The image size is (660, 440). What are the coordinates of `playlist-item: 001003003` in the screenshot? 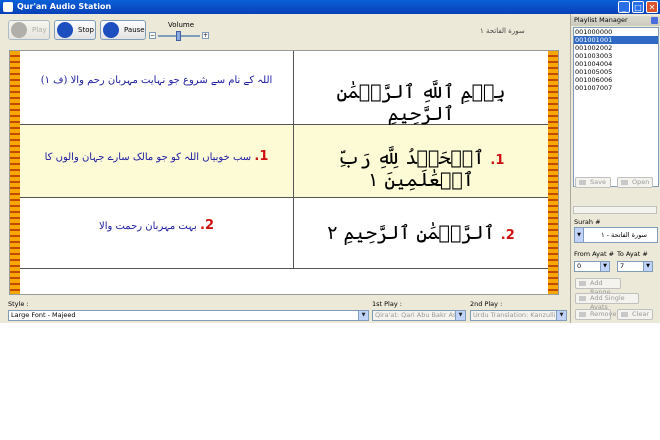 It's located at (616, 56).